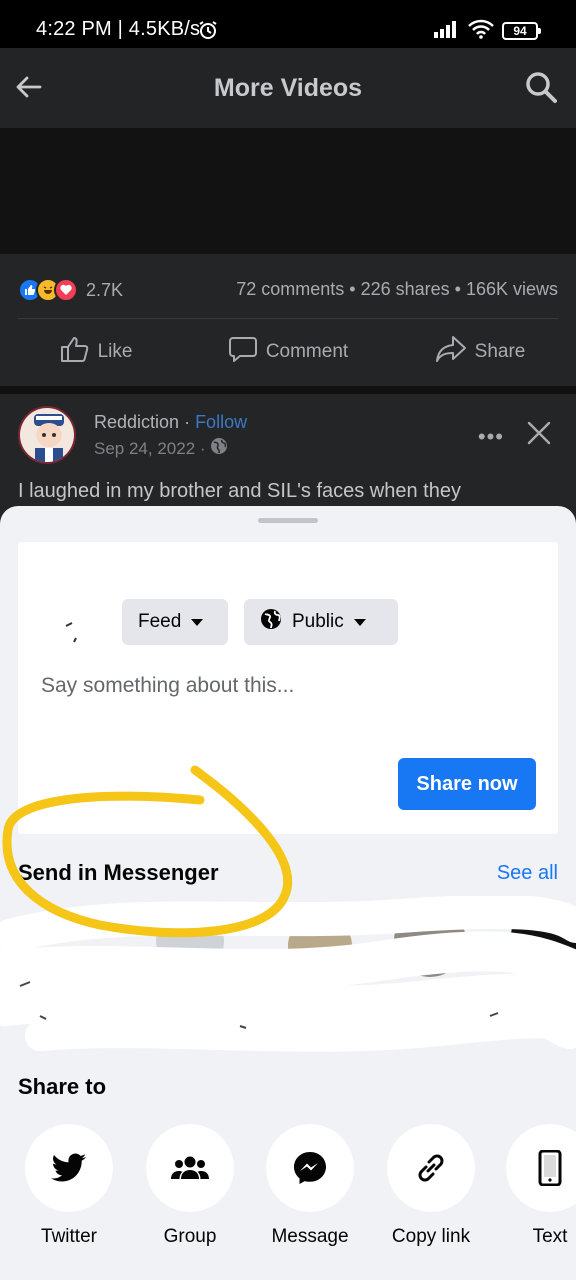  Describe the element at coordinates (491, 437) in the screenshot. I see `more-options-icon: •••` at that location.